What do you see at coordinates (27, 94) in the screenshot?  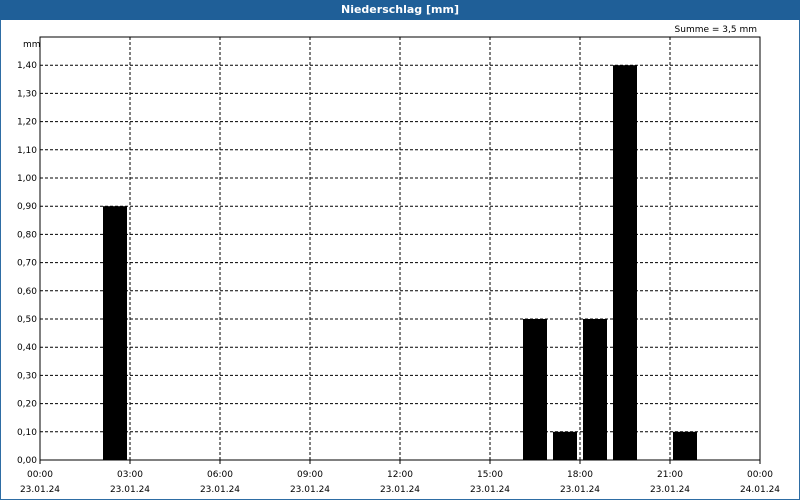 I see `y-tick-label: 1,30` at bounding box center [27, 94].